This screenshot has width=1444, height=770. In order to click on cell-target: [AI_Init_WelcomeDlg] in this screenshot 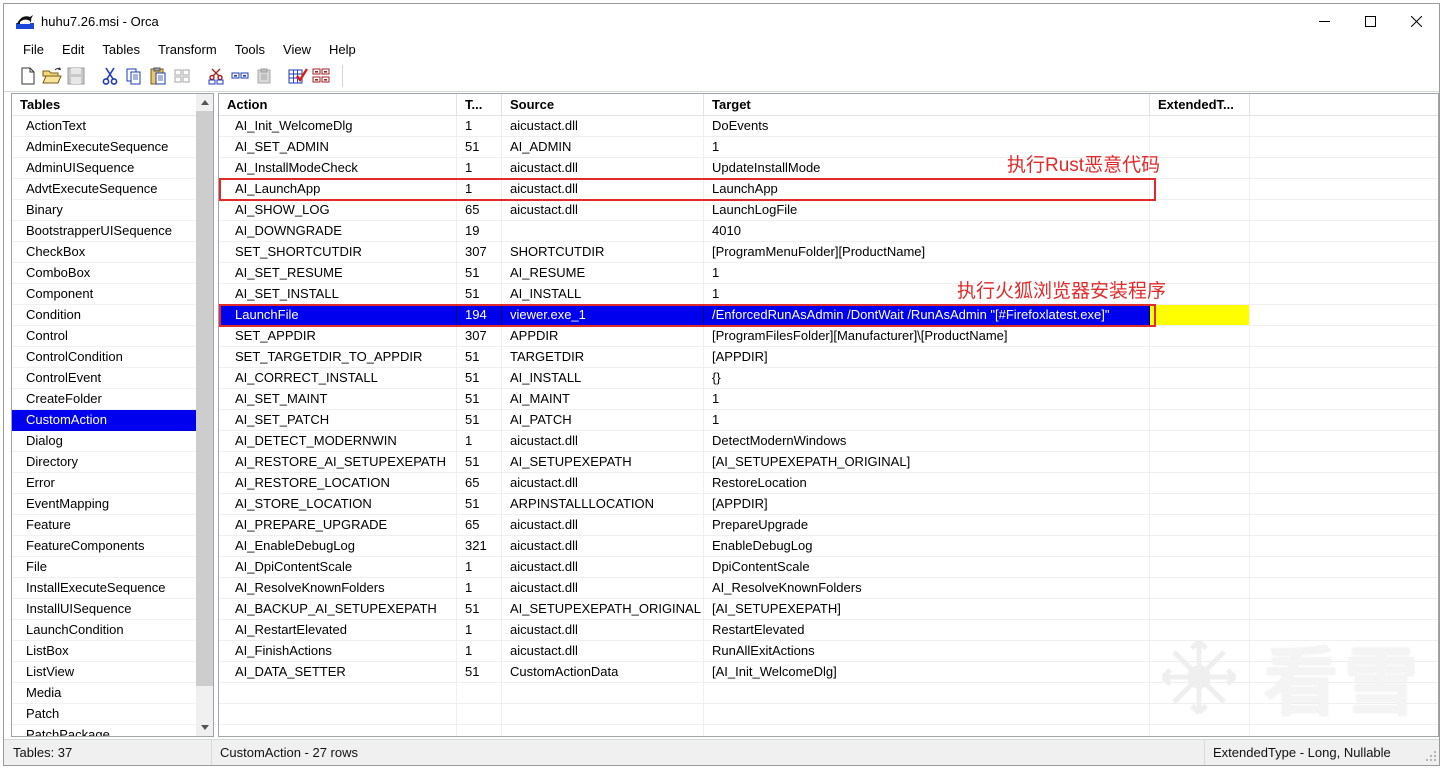, I will do `click(927, 672)`.